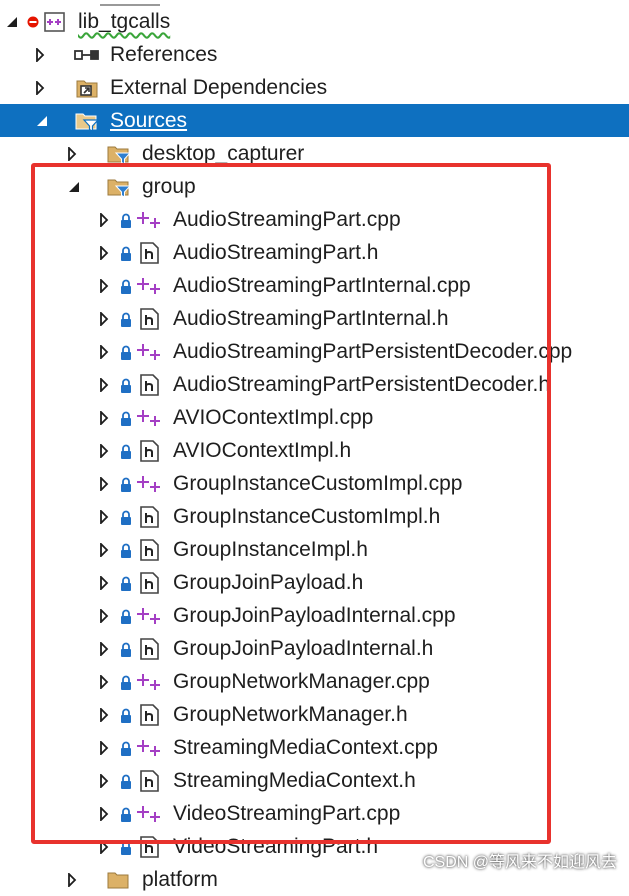 Image resolution: width=629 pixels, height=896 pixels. I want to click on file-row: VideoStreamingPart.cpp, so click(314, 813).